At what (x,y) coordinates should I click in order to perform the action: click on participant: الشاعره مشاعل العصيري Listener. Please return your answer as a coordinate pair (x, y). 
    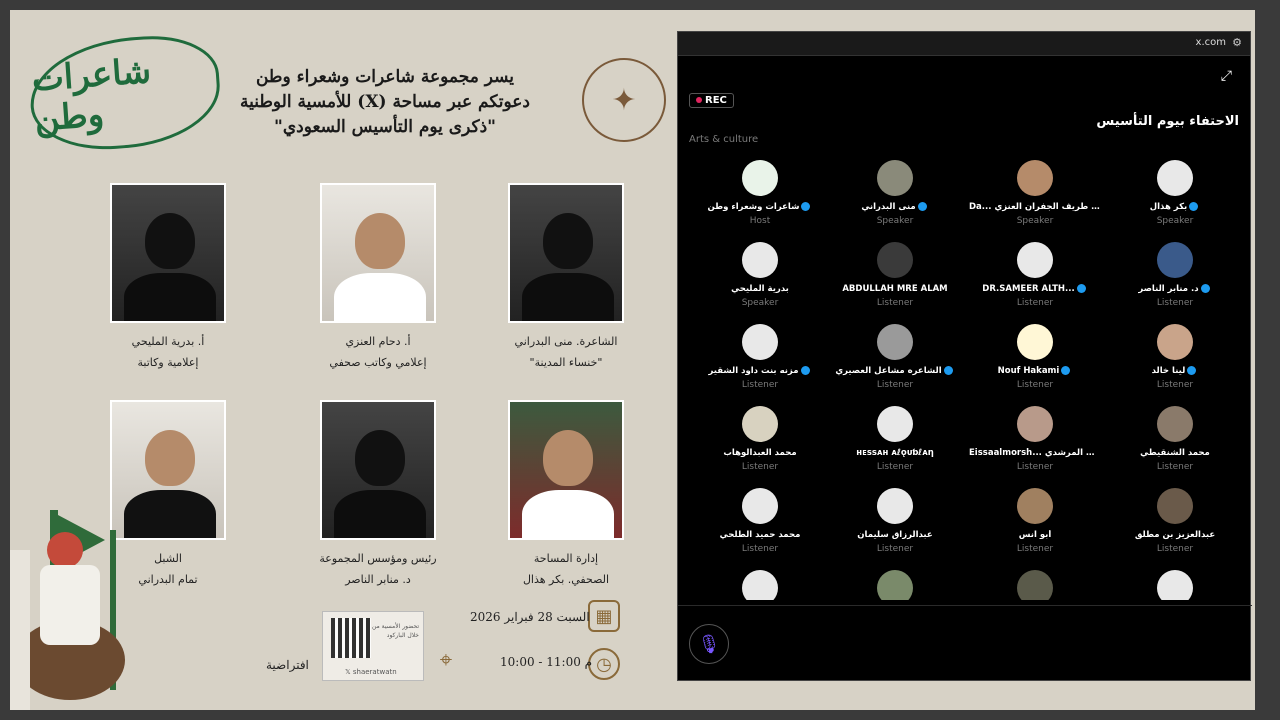
    Looking at the image, I should click on (895, 357).